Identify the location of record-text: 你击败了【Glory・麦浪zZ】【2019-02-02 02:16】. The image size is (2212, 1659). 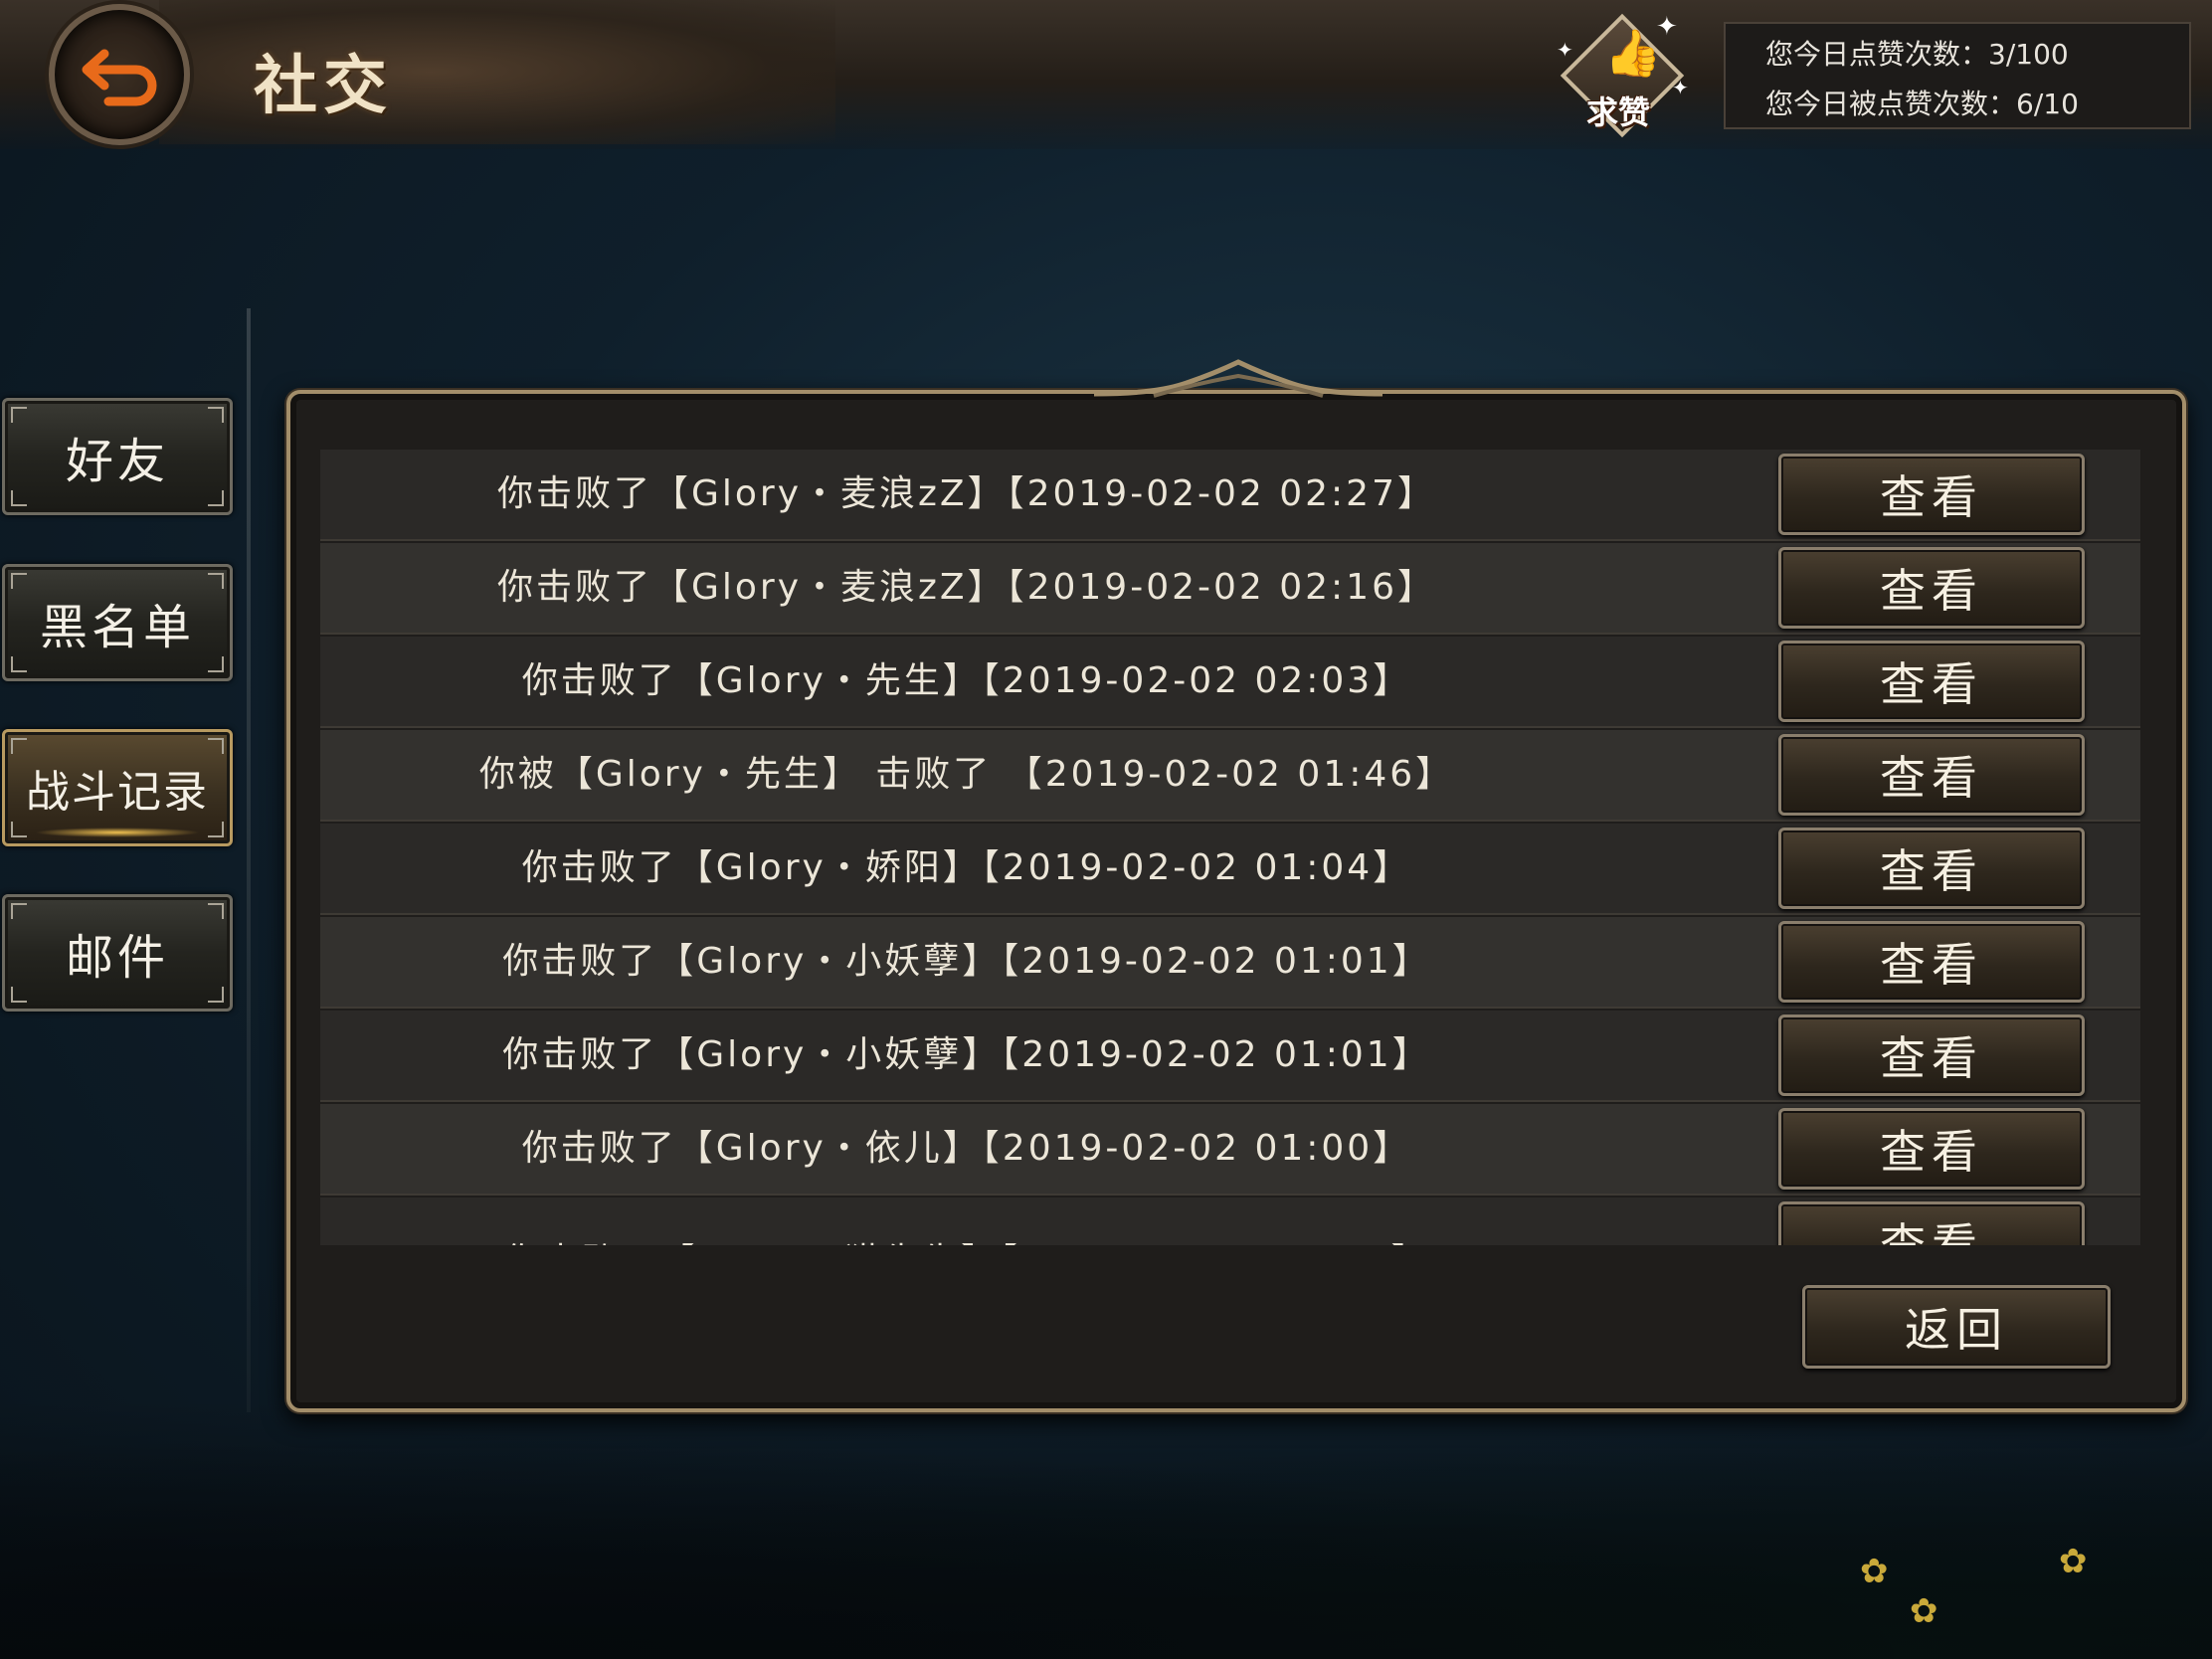
(966, 587).